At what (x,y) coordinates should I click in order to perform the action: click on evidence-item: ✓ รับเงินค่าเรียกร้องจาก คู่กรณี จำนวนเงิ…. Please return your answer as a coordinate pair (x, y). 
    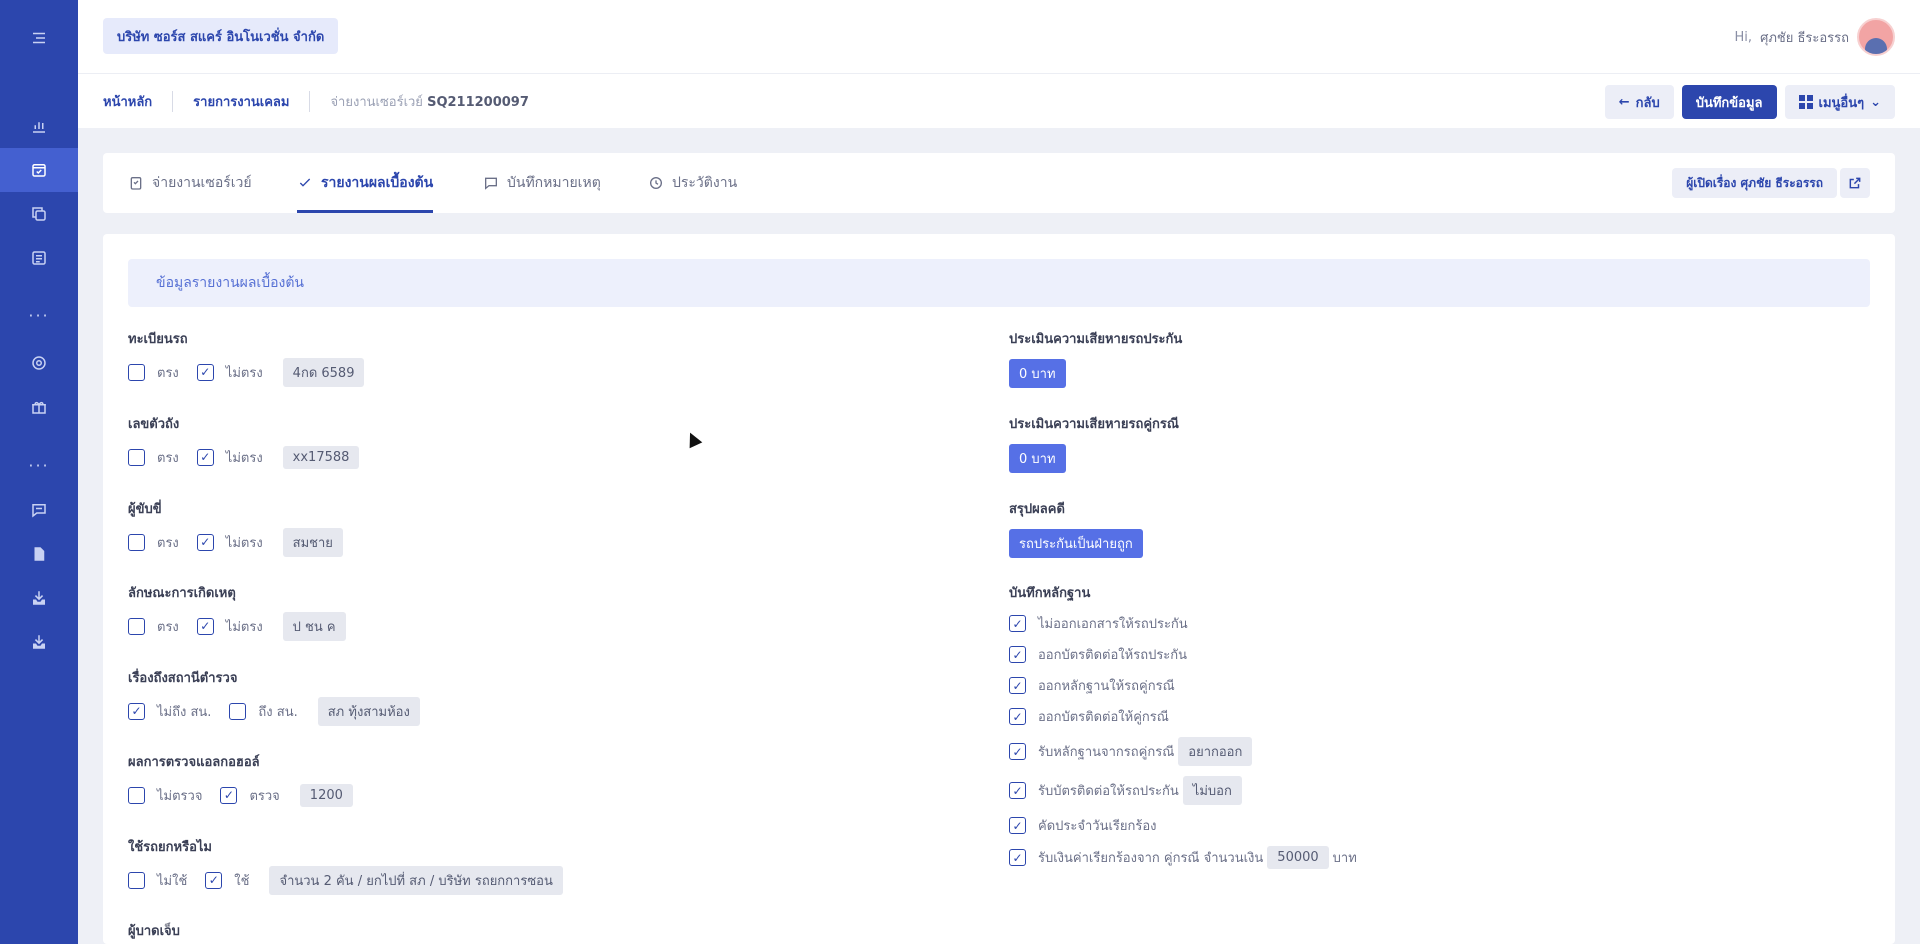
    Looking at the image, I should click on (1183, 857).